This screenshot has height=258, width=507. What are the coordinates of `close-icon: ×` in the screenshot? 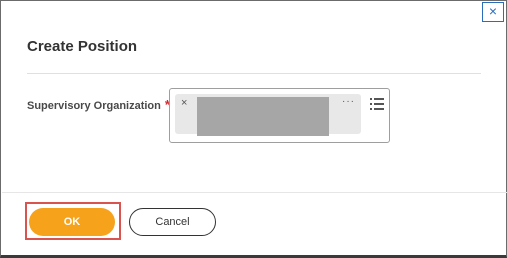 It's located at (493, 12).